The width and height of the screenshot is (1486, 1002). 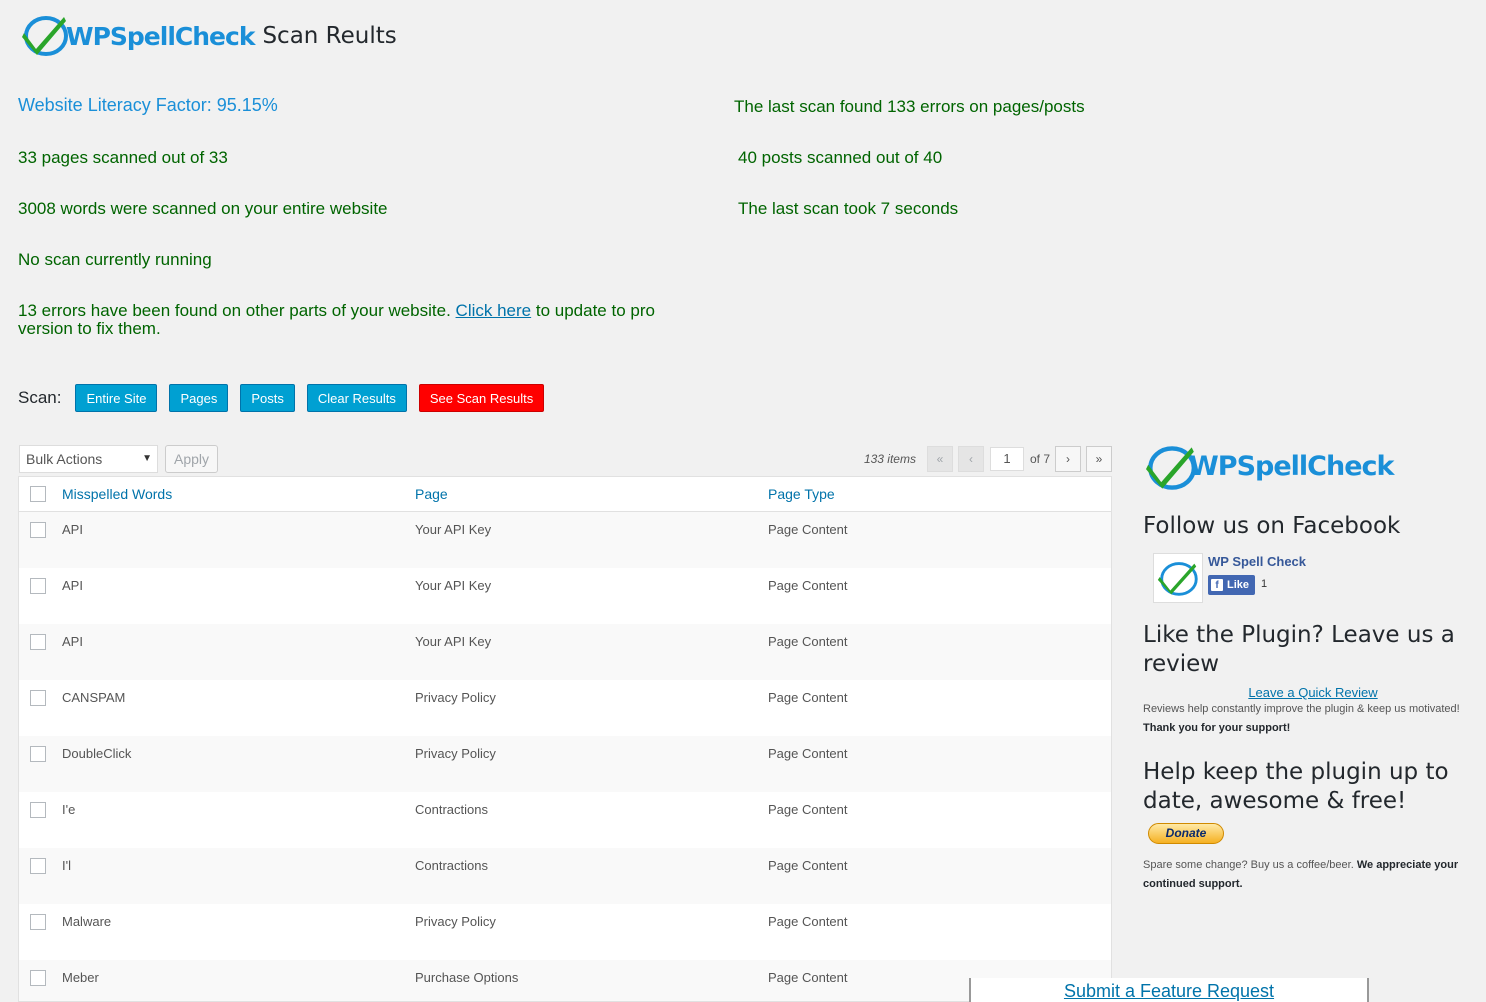 I want to click on bulk-actions-select: Bulk Actions ▼, so click(x=88, y=459).